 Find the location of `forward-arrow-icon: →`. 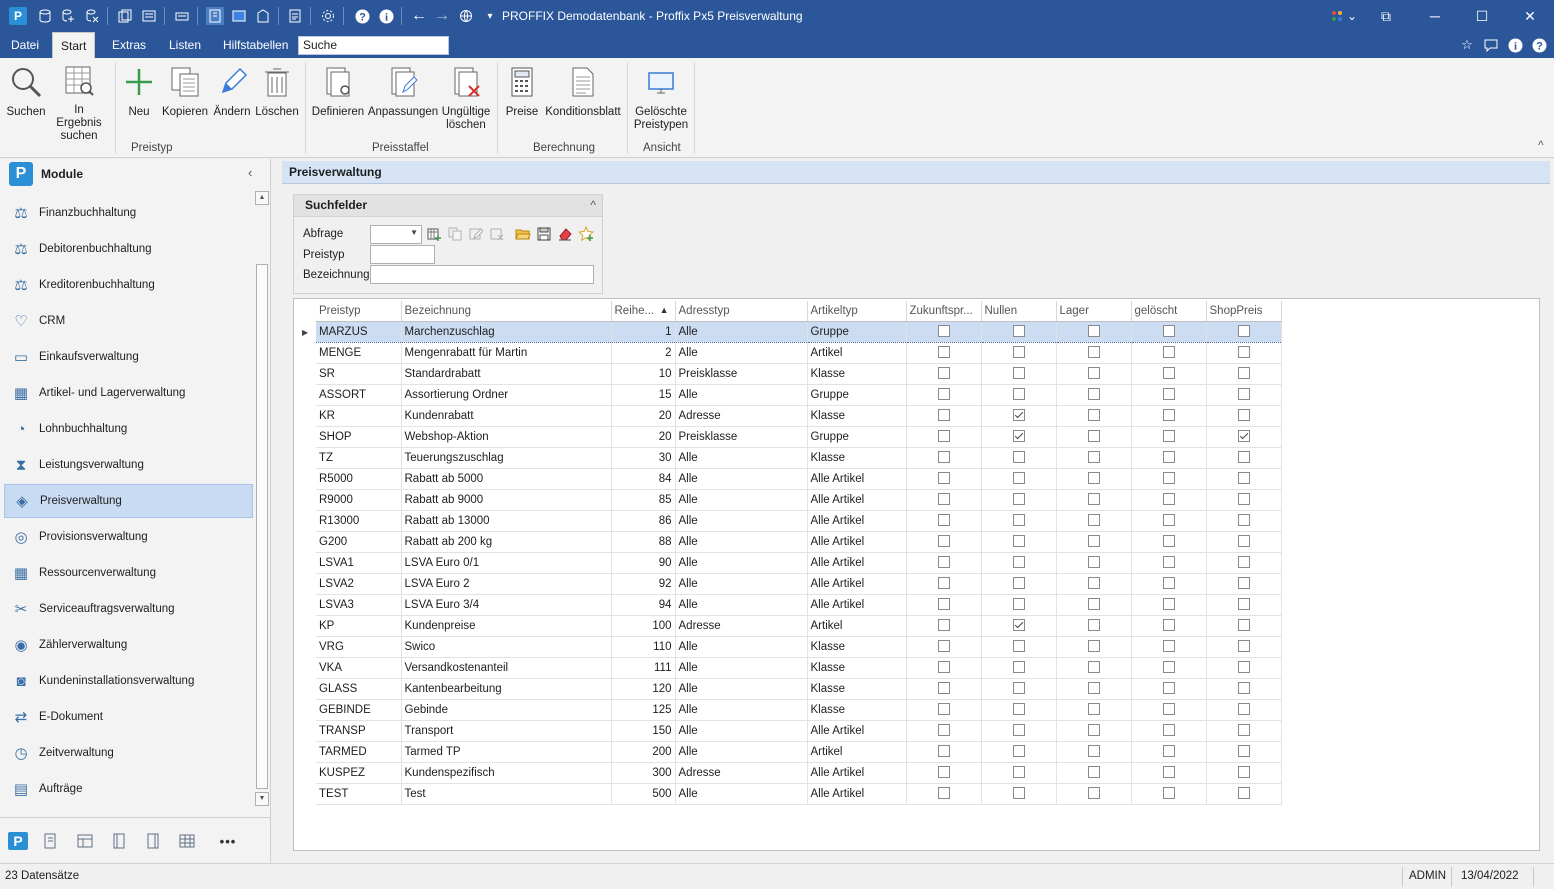

forward-arrow-icon: → is located at coordinates (442, 16).